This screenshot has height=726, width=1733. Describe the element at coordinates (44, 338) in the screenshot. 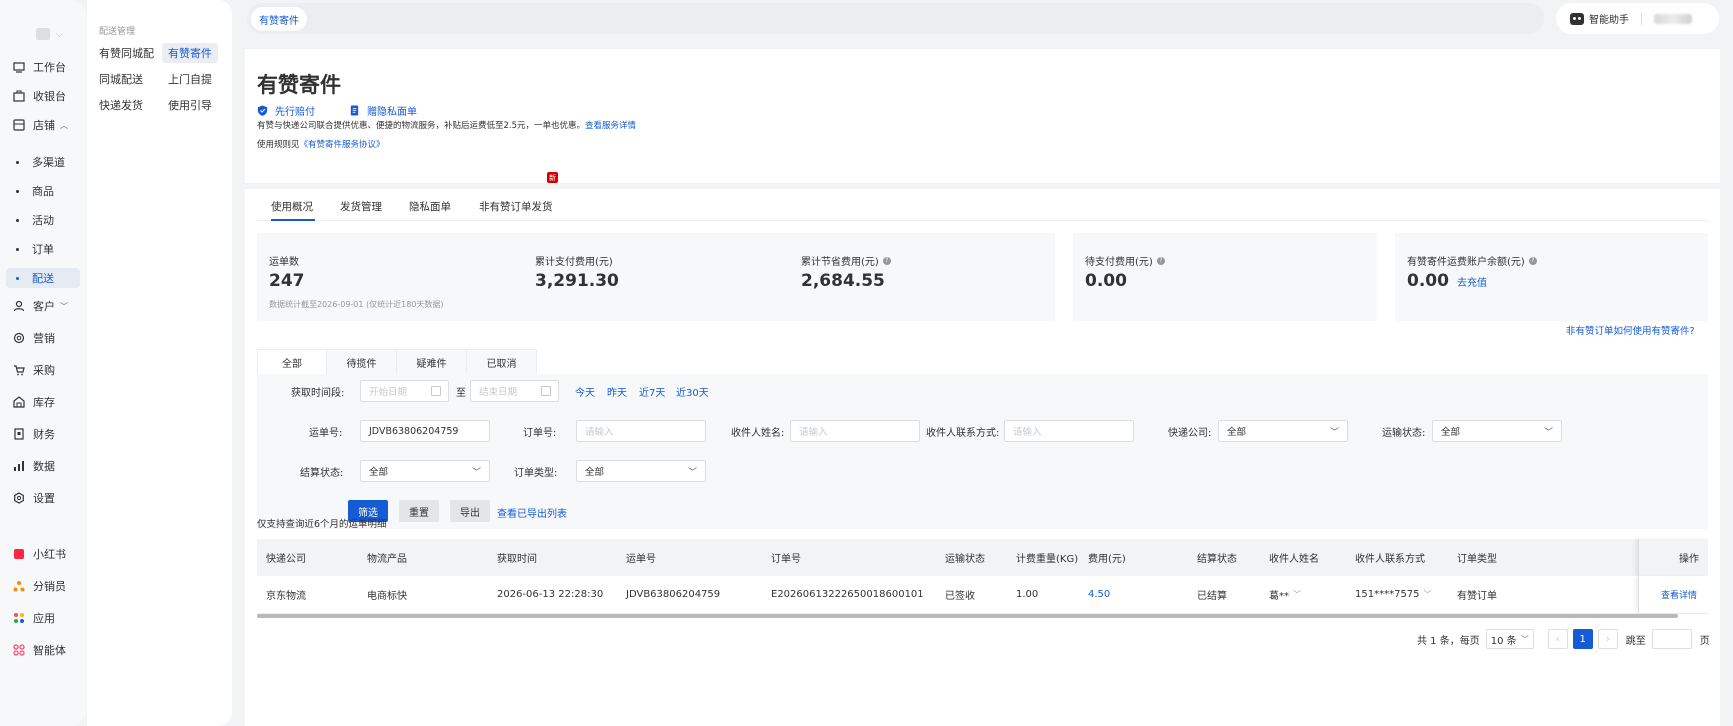

I see `nav-label: 营销` at that location.